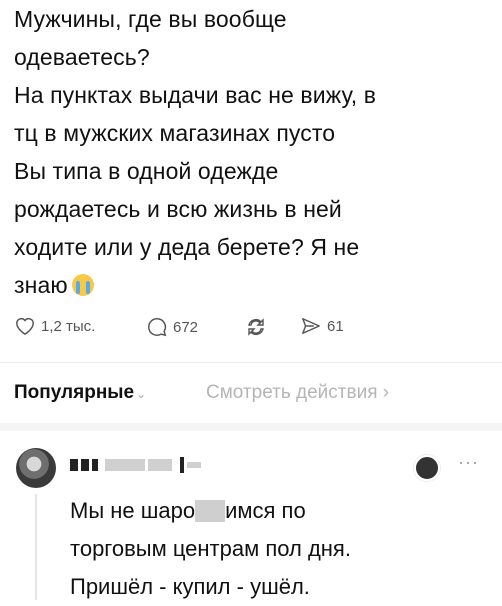 Image resolution: width=502 pixels, height=606 pixels. What do you see at coordinates (186, 327) in the screenshot?
I see `reply-count: 672` at bounding box center [186, 327].